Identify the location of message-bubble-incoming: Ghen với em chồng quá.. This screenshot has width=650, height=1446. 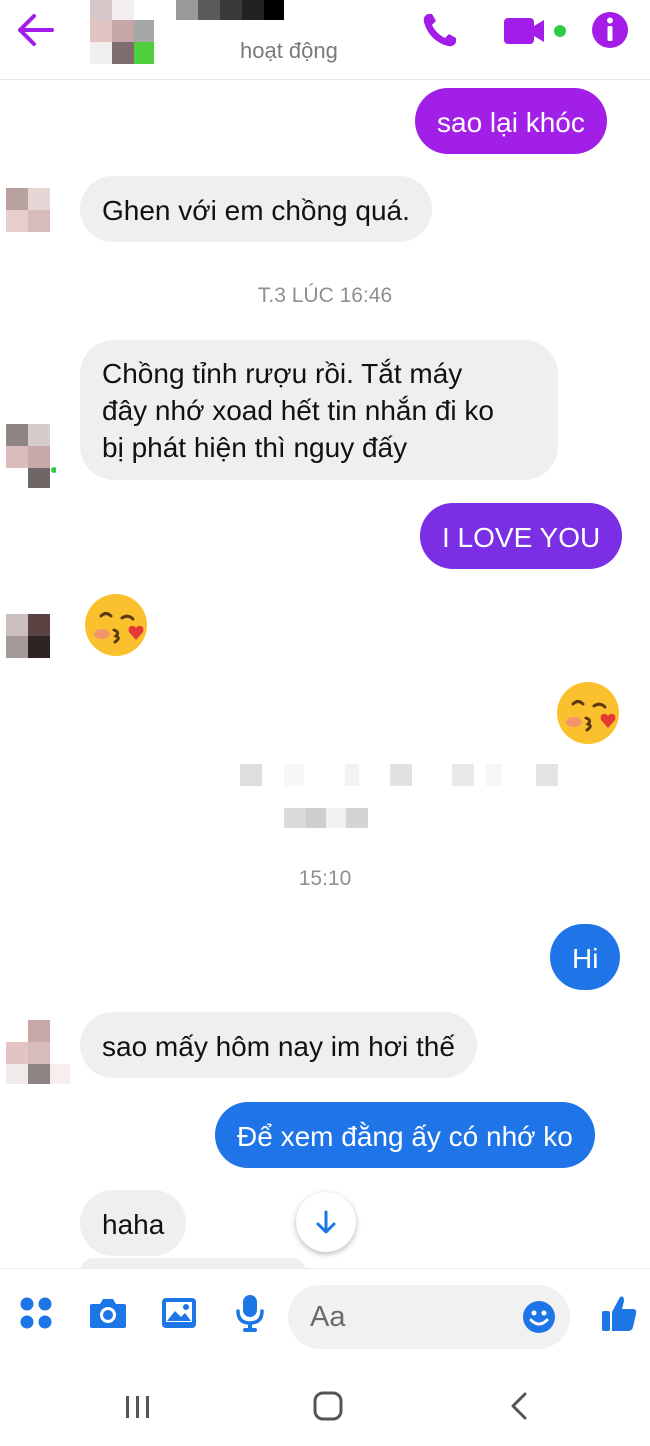
(256, 209).